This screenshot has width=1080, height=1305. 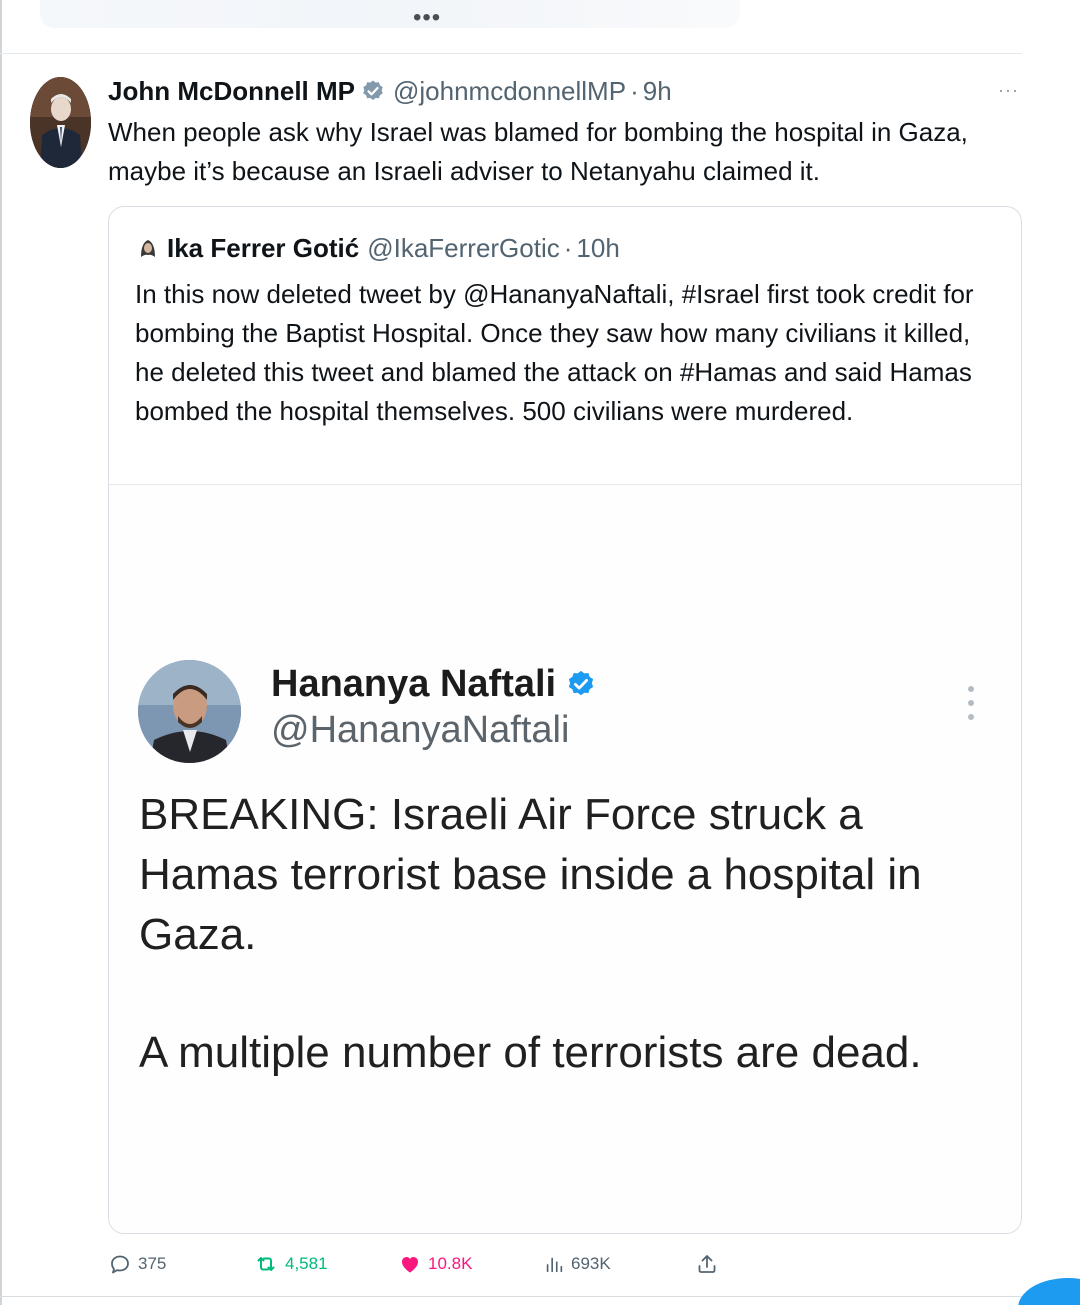 I want to click on verified-badge-icon, so click(x=373, y=91).